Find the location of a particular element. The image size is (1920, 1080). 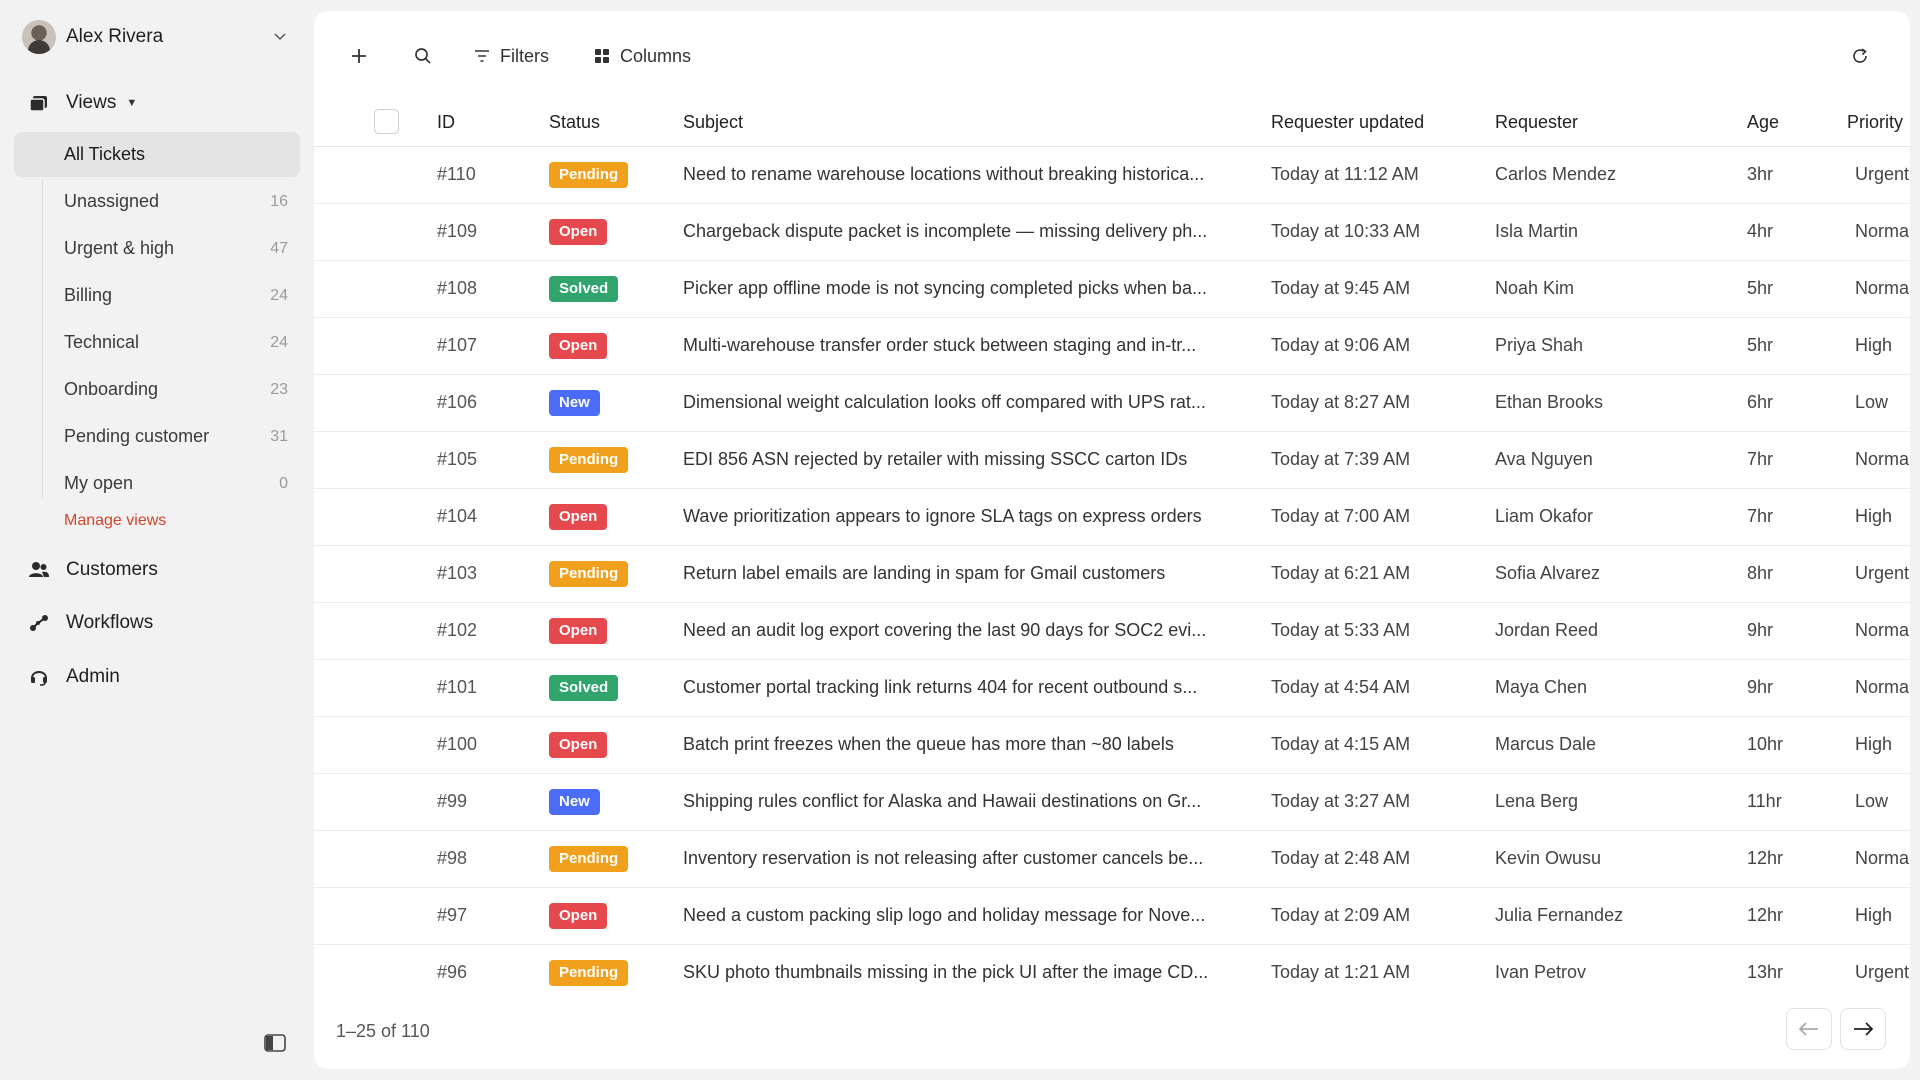

ticket-id: #107 is located at coordinates (457, 345).